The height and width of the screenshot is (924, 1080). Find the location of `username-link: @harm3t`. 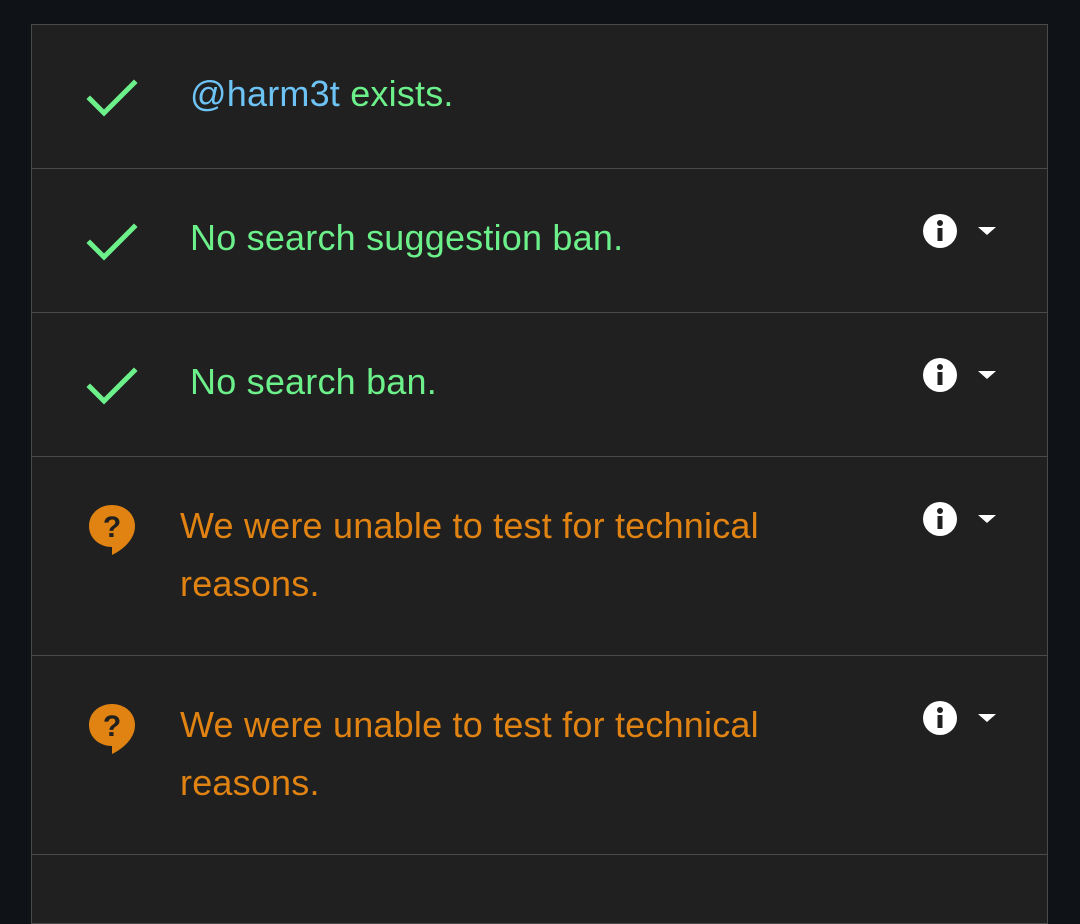

username-link: @harm3t is located at coordinates (265, 93).